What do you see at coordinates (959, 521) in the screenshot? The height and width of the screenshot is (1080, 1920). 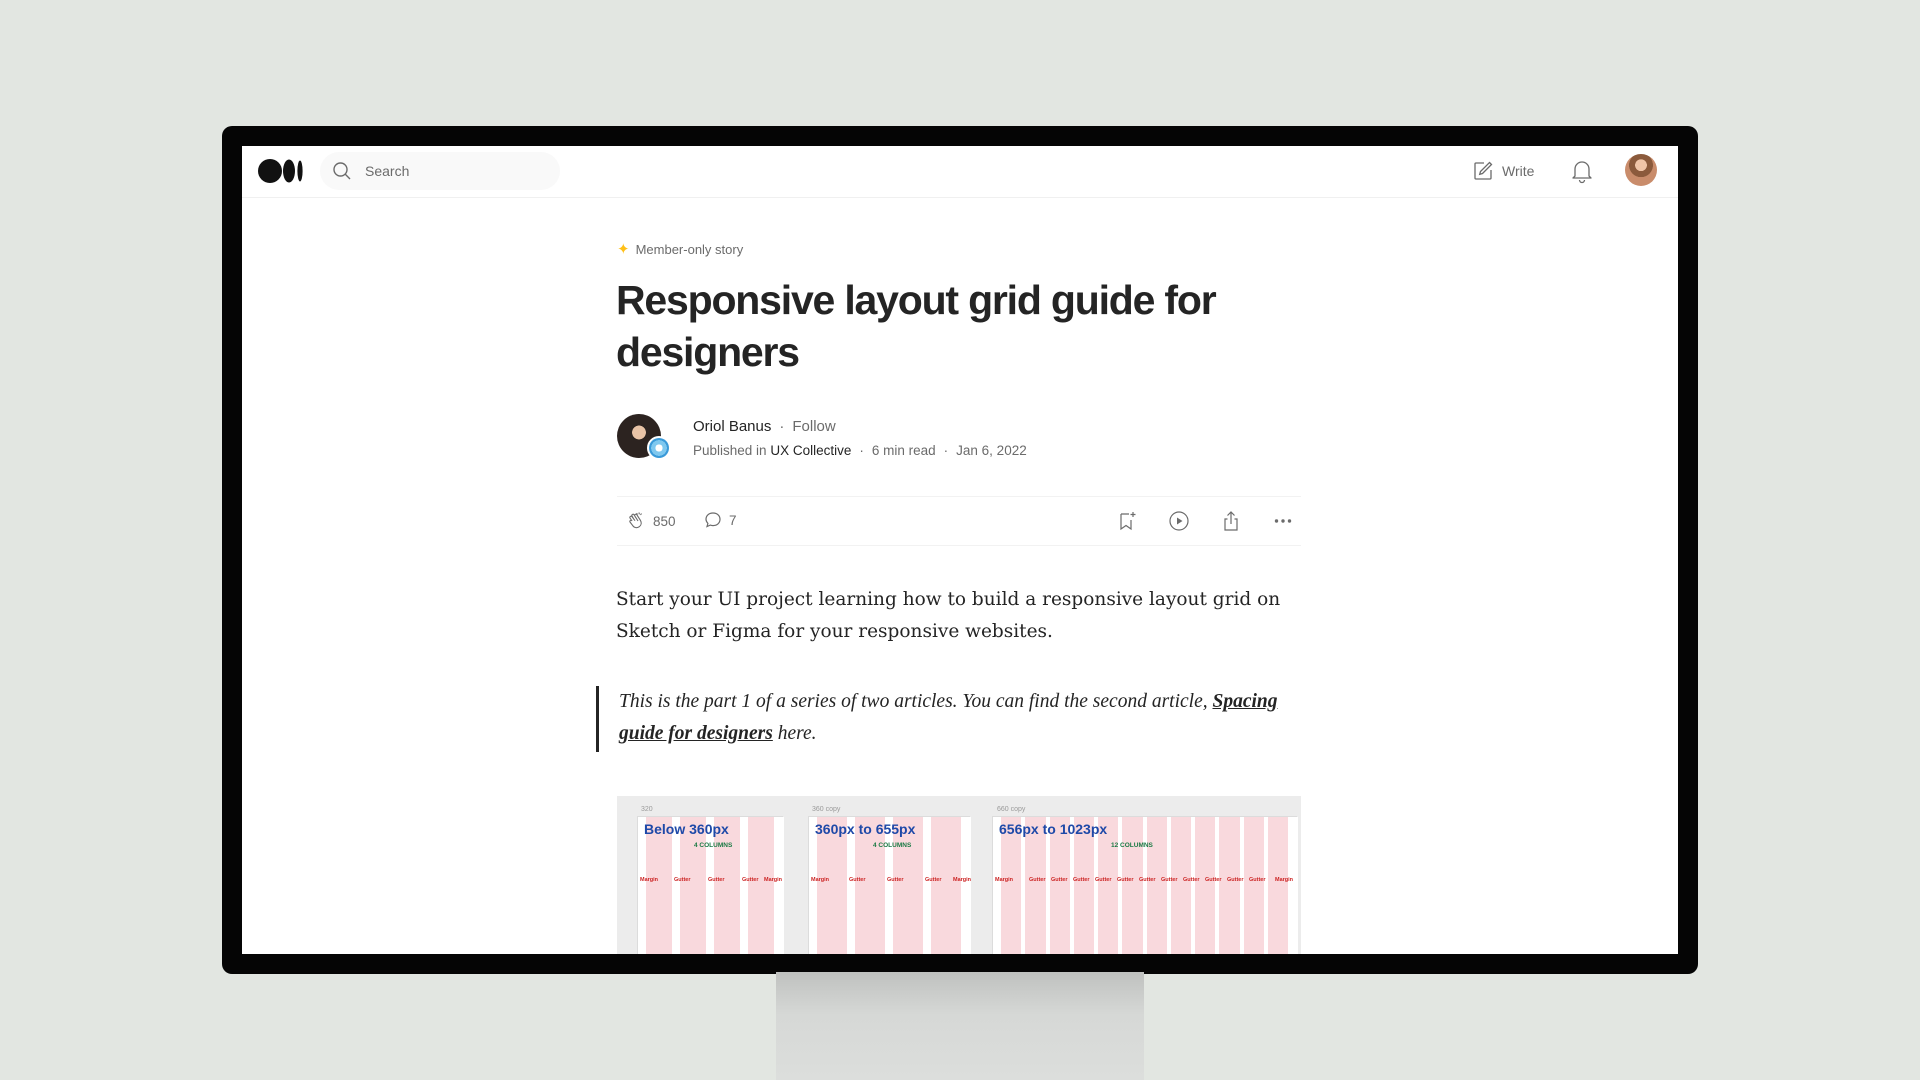 I see `article-action-bar: 850 7` at bounding box center [959, 521].